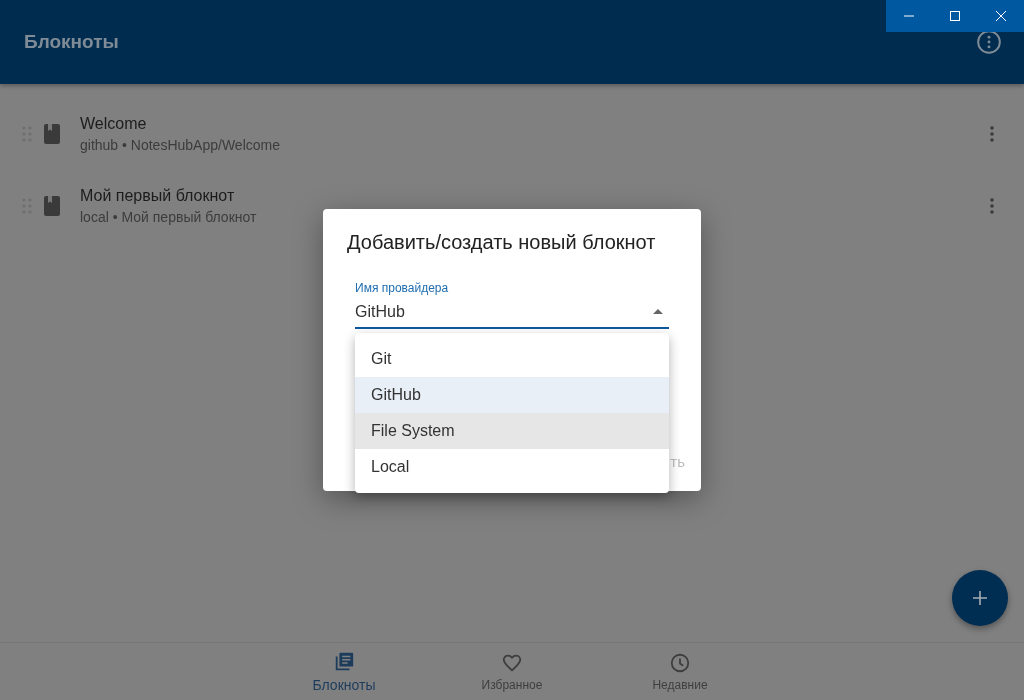 The image size is (1024, 700). What do you see at coordinates (71, 42) in the screenshot?
I see `app-title: Блокноты` at bounding box center [71, 42].